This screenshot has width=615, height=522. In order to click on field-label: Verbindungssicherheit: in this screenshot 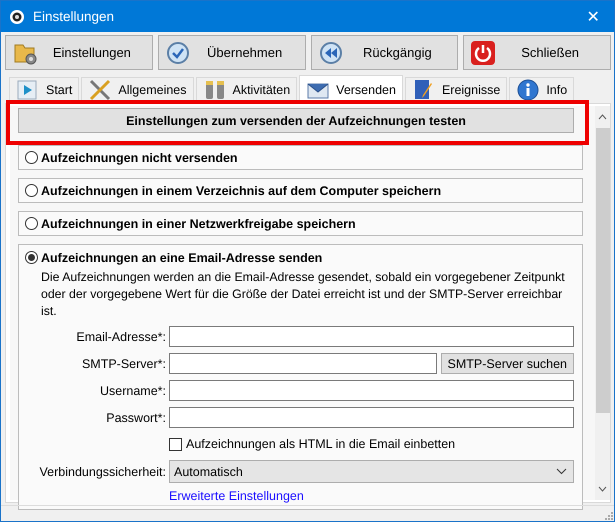, I will do `click(102, 471)`.